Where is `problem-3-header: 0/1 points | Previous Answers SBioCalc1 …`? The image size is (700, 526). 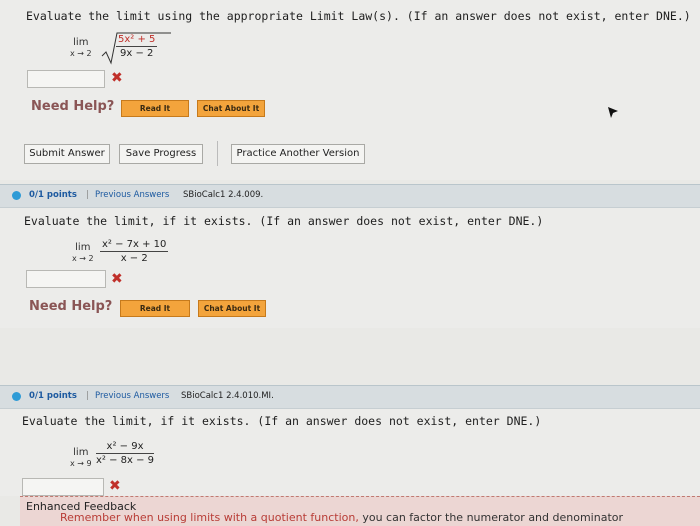 problem-3-header: 0/1 points | Previous Answers SBioCalc1 … is located at coordinates (350, 397).